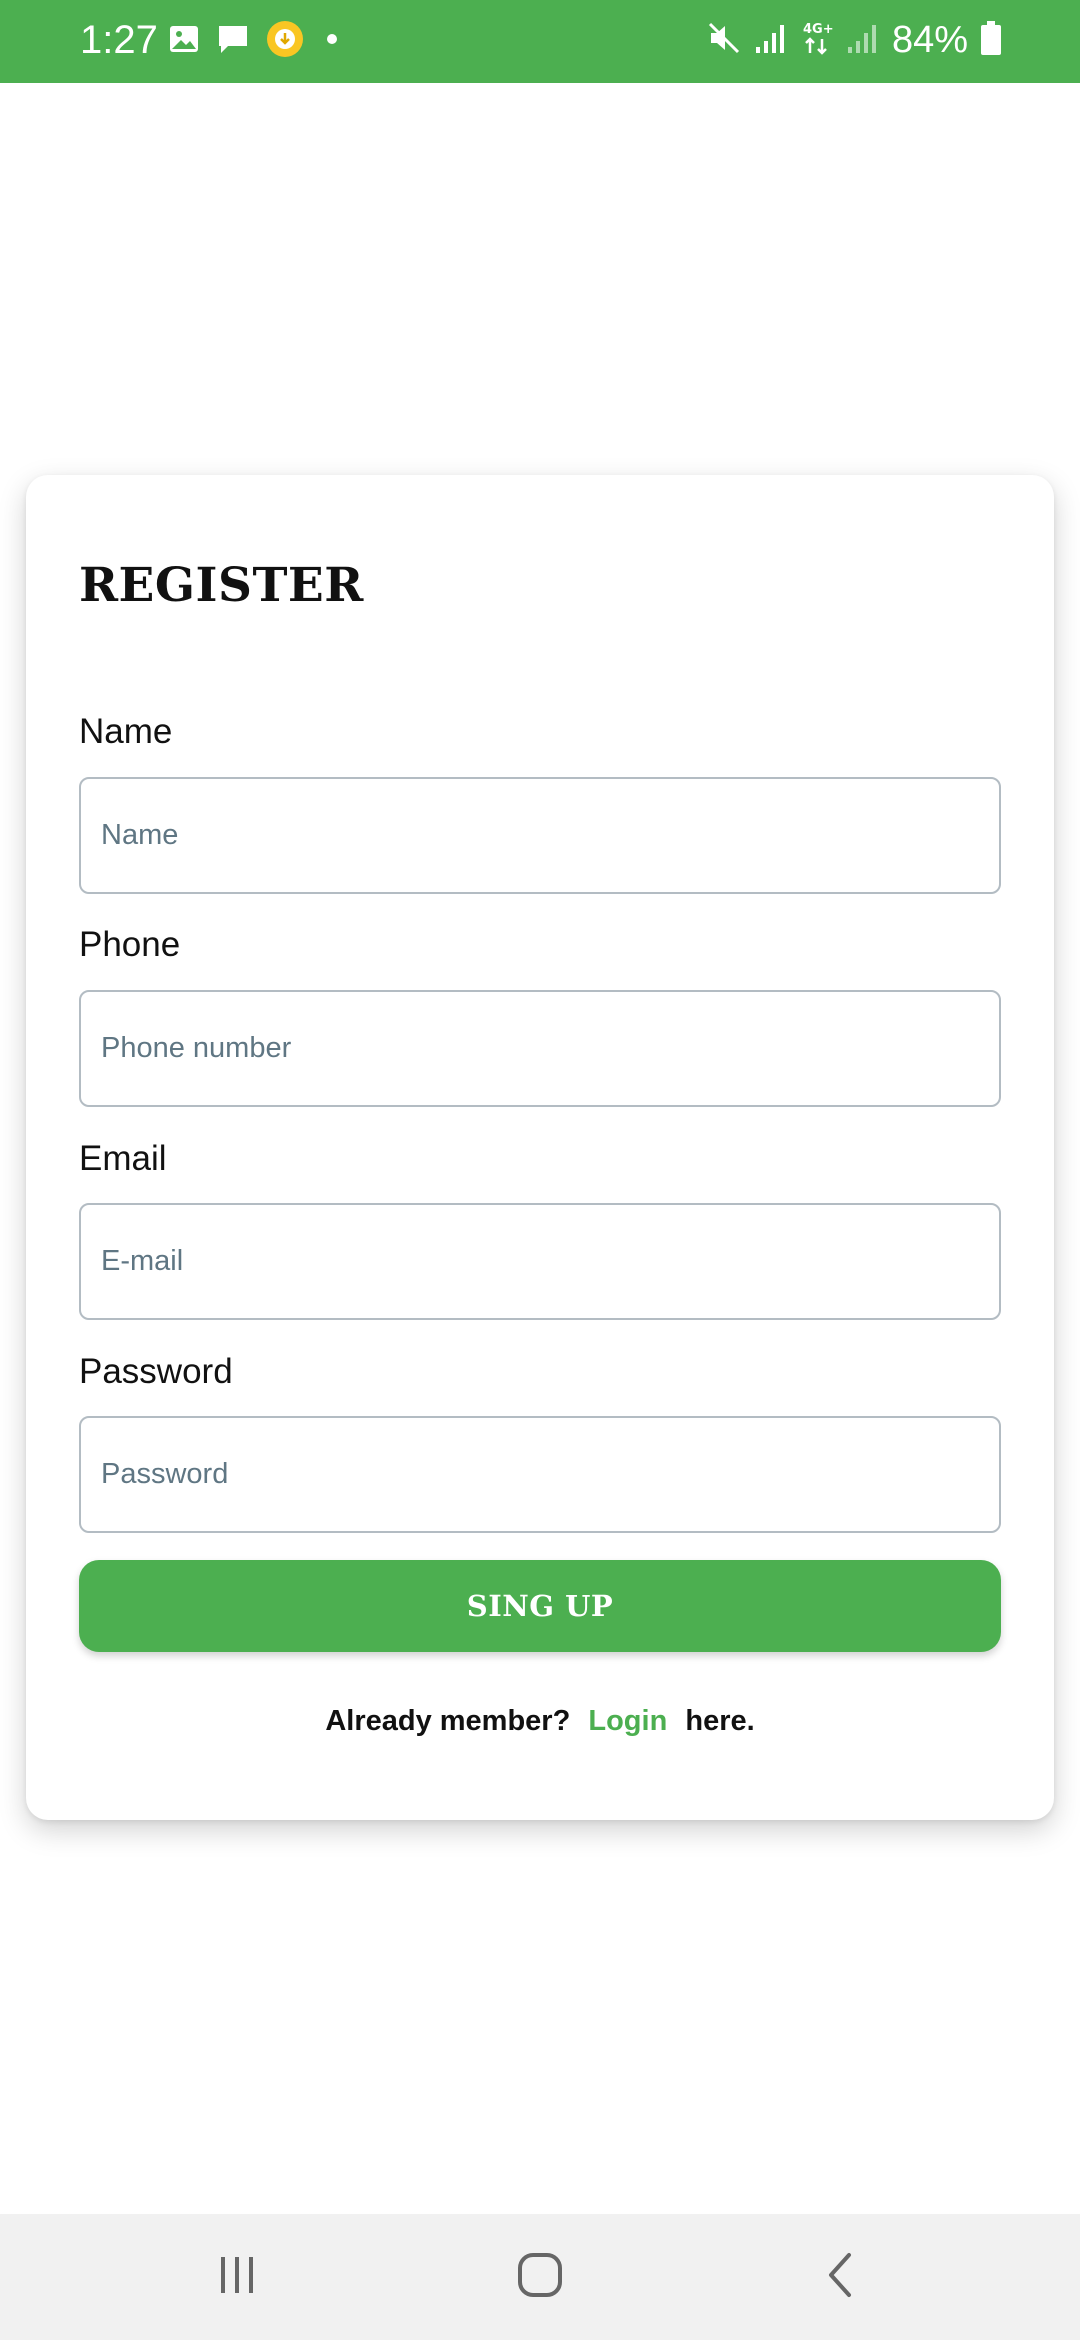 This screenshot has height=2340, width=1080. What do you see at coordinates (119, 40) in the screenshot?
I see `status-time: 1:27` at bounding box center [119, 40].